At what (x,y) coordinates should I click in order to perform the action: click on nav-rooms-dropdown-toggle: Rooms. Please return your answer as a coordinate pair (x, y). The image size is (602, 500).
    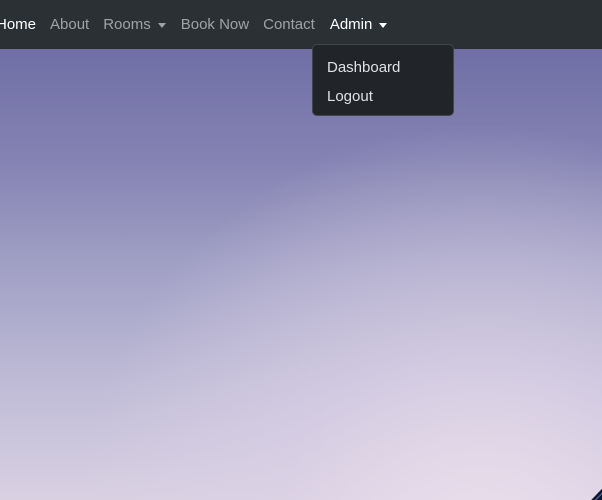
    Looking at the image, I should click on (134, 24).